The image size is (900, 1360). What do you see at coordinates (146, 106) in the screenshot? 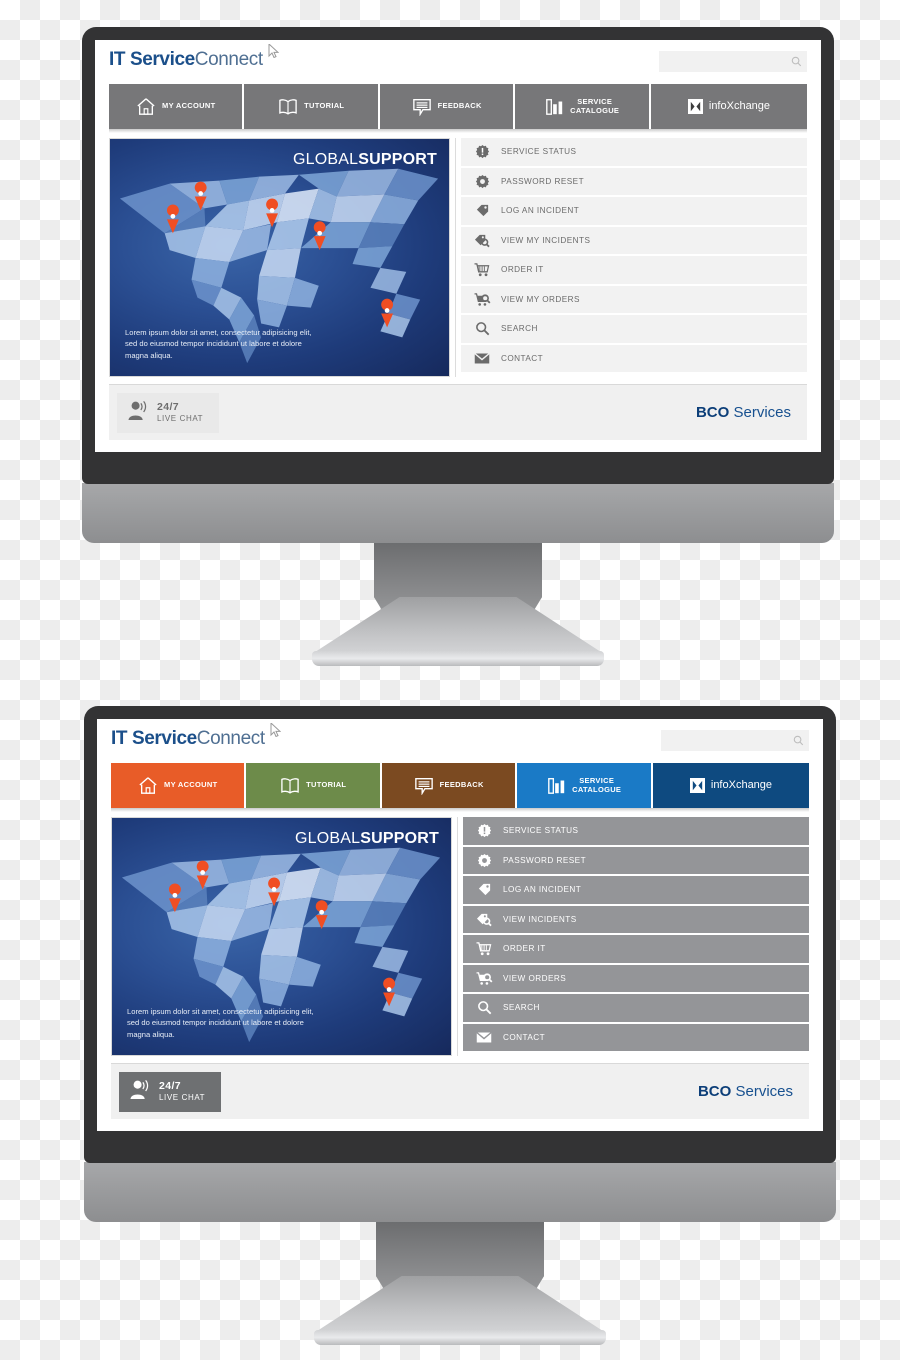
I see `home-icon` at bounding box center [146, 106].